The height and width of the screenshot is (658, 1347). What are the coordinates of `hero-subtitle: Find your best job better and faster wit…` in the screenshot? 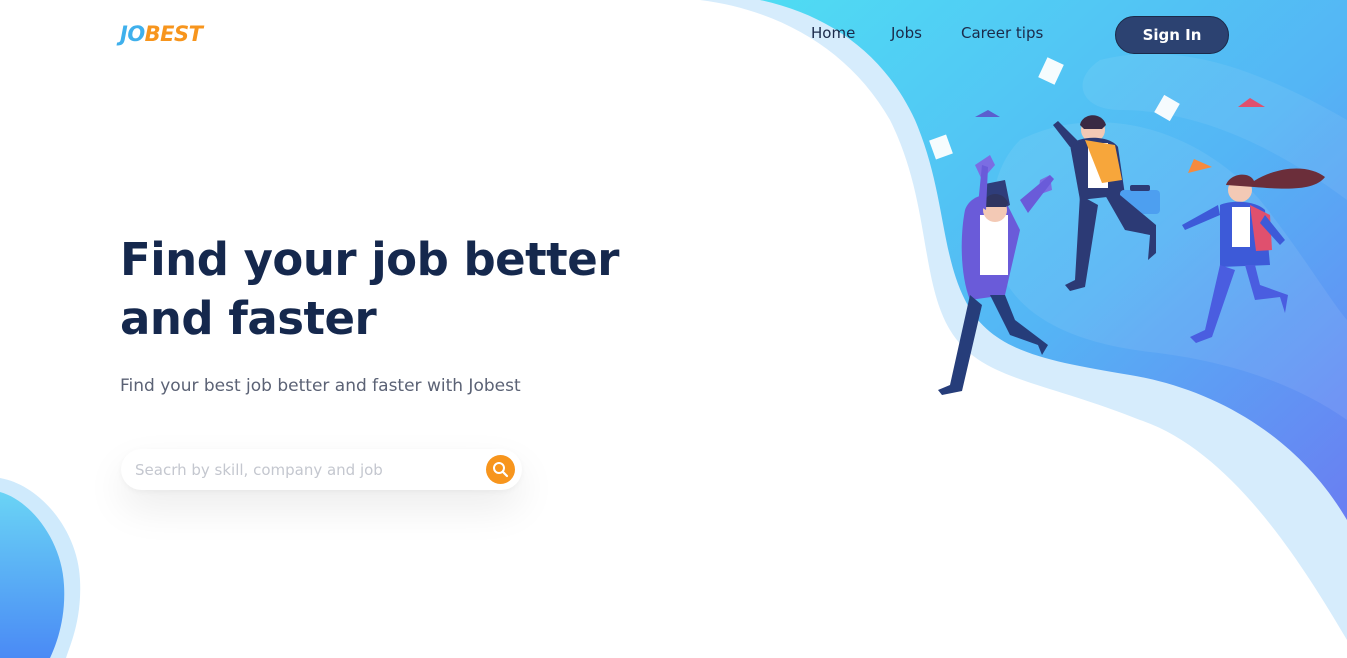 It's located at (320, 386).